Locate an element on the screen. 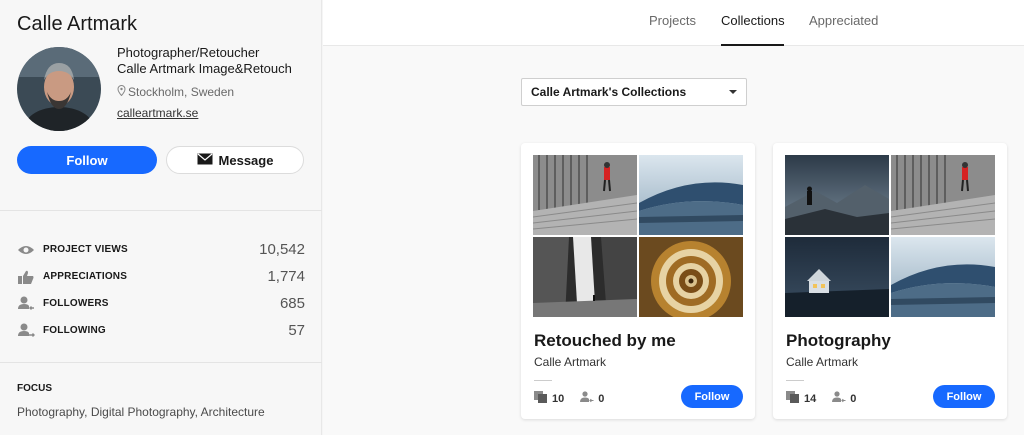 Image resolution: width=1024 pixels, height=435 pixels. stat-label: PROJECT VIEWS is located at coordinates (85, 249).